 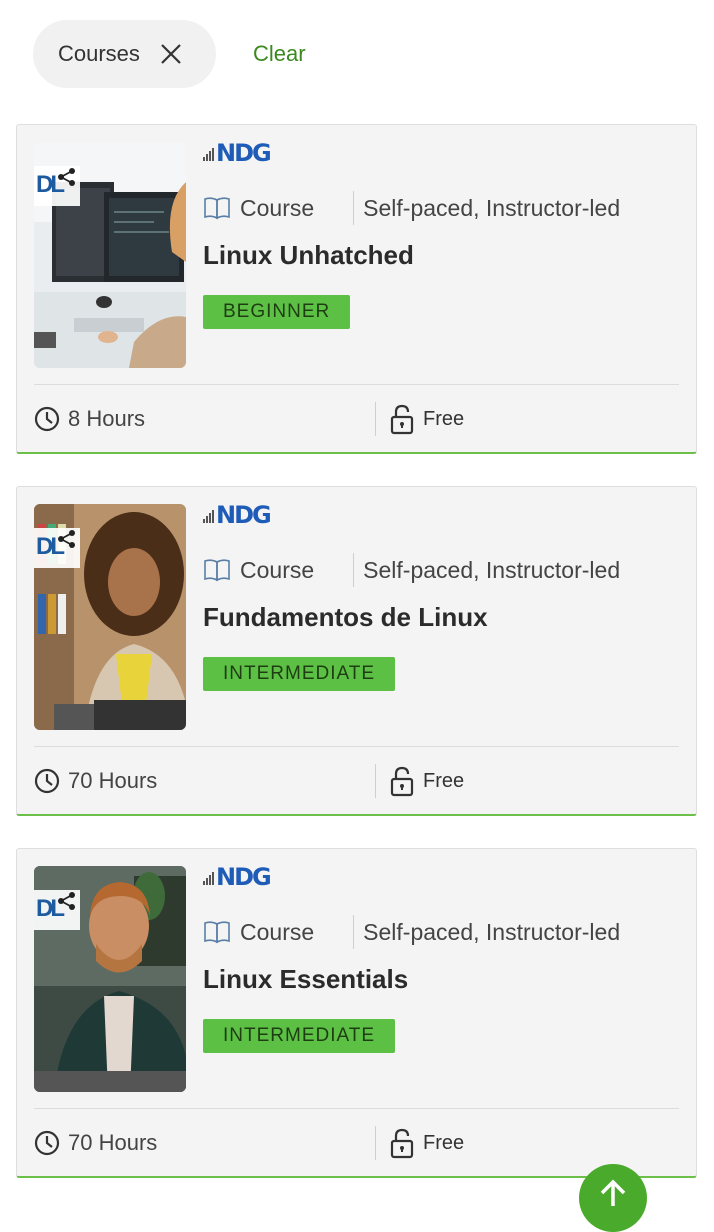 I want to click on close-icon, so click(x=171, y=54).